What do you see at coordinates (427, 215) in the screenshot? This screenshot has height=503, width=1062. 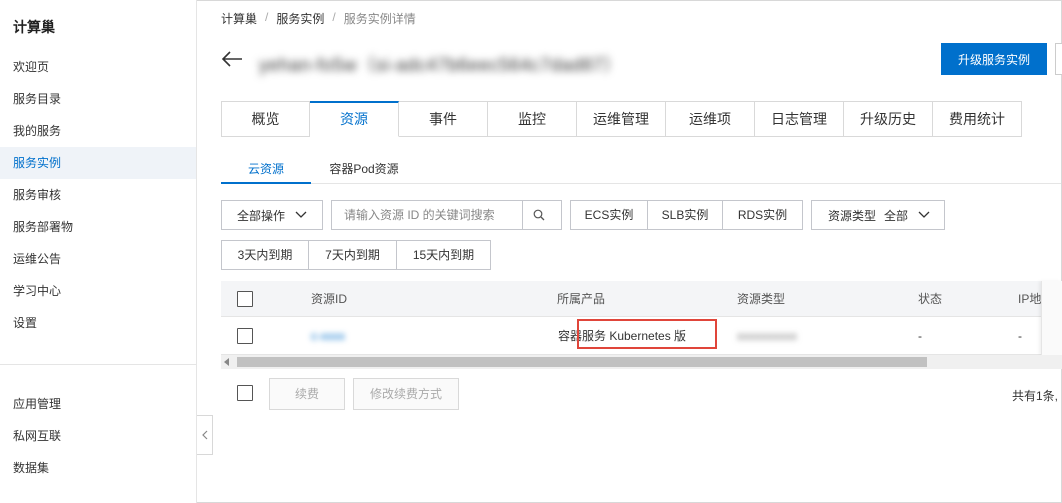 I see `search-input` at bounding box center [427, 215].